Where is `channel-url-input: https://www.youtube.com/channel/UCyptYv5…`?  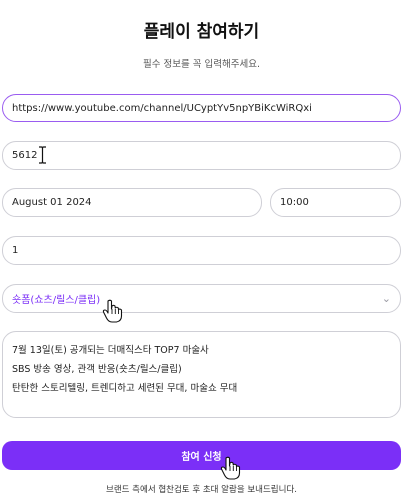 channel-url-input: https://www.youtube.com/channel/UCyptYv5… is located at coordinates (201, 108).